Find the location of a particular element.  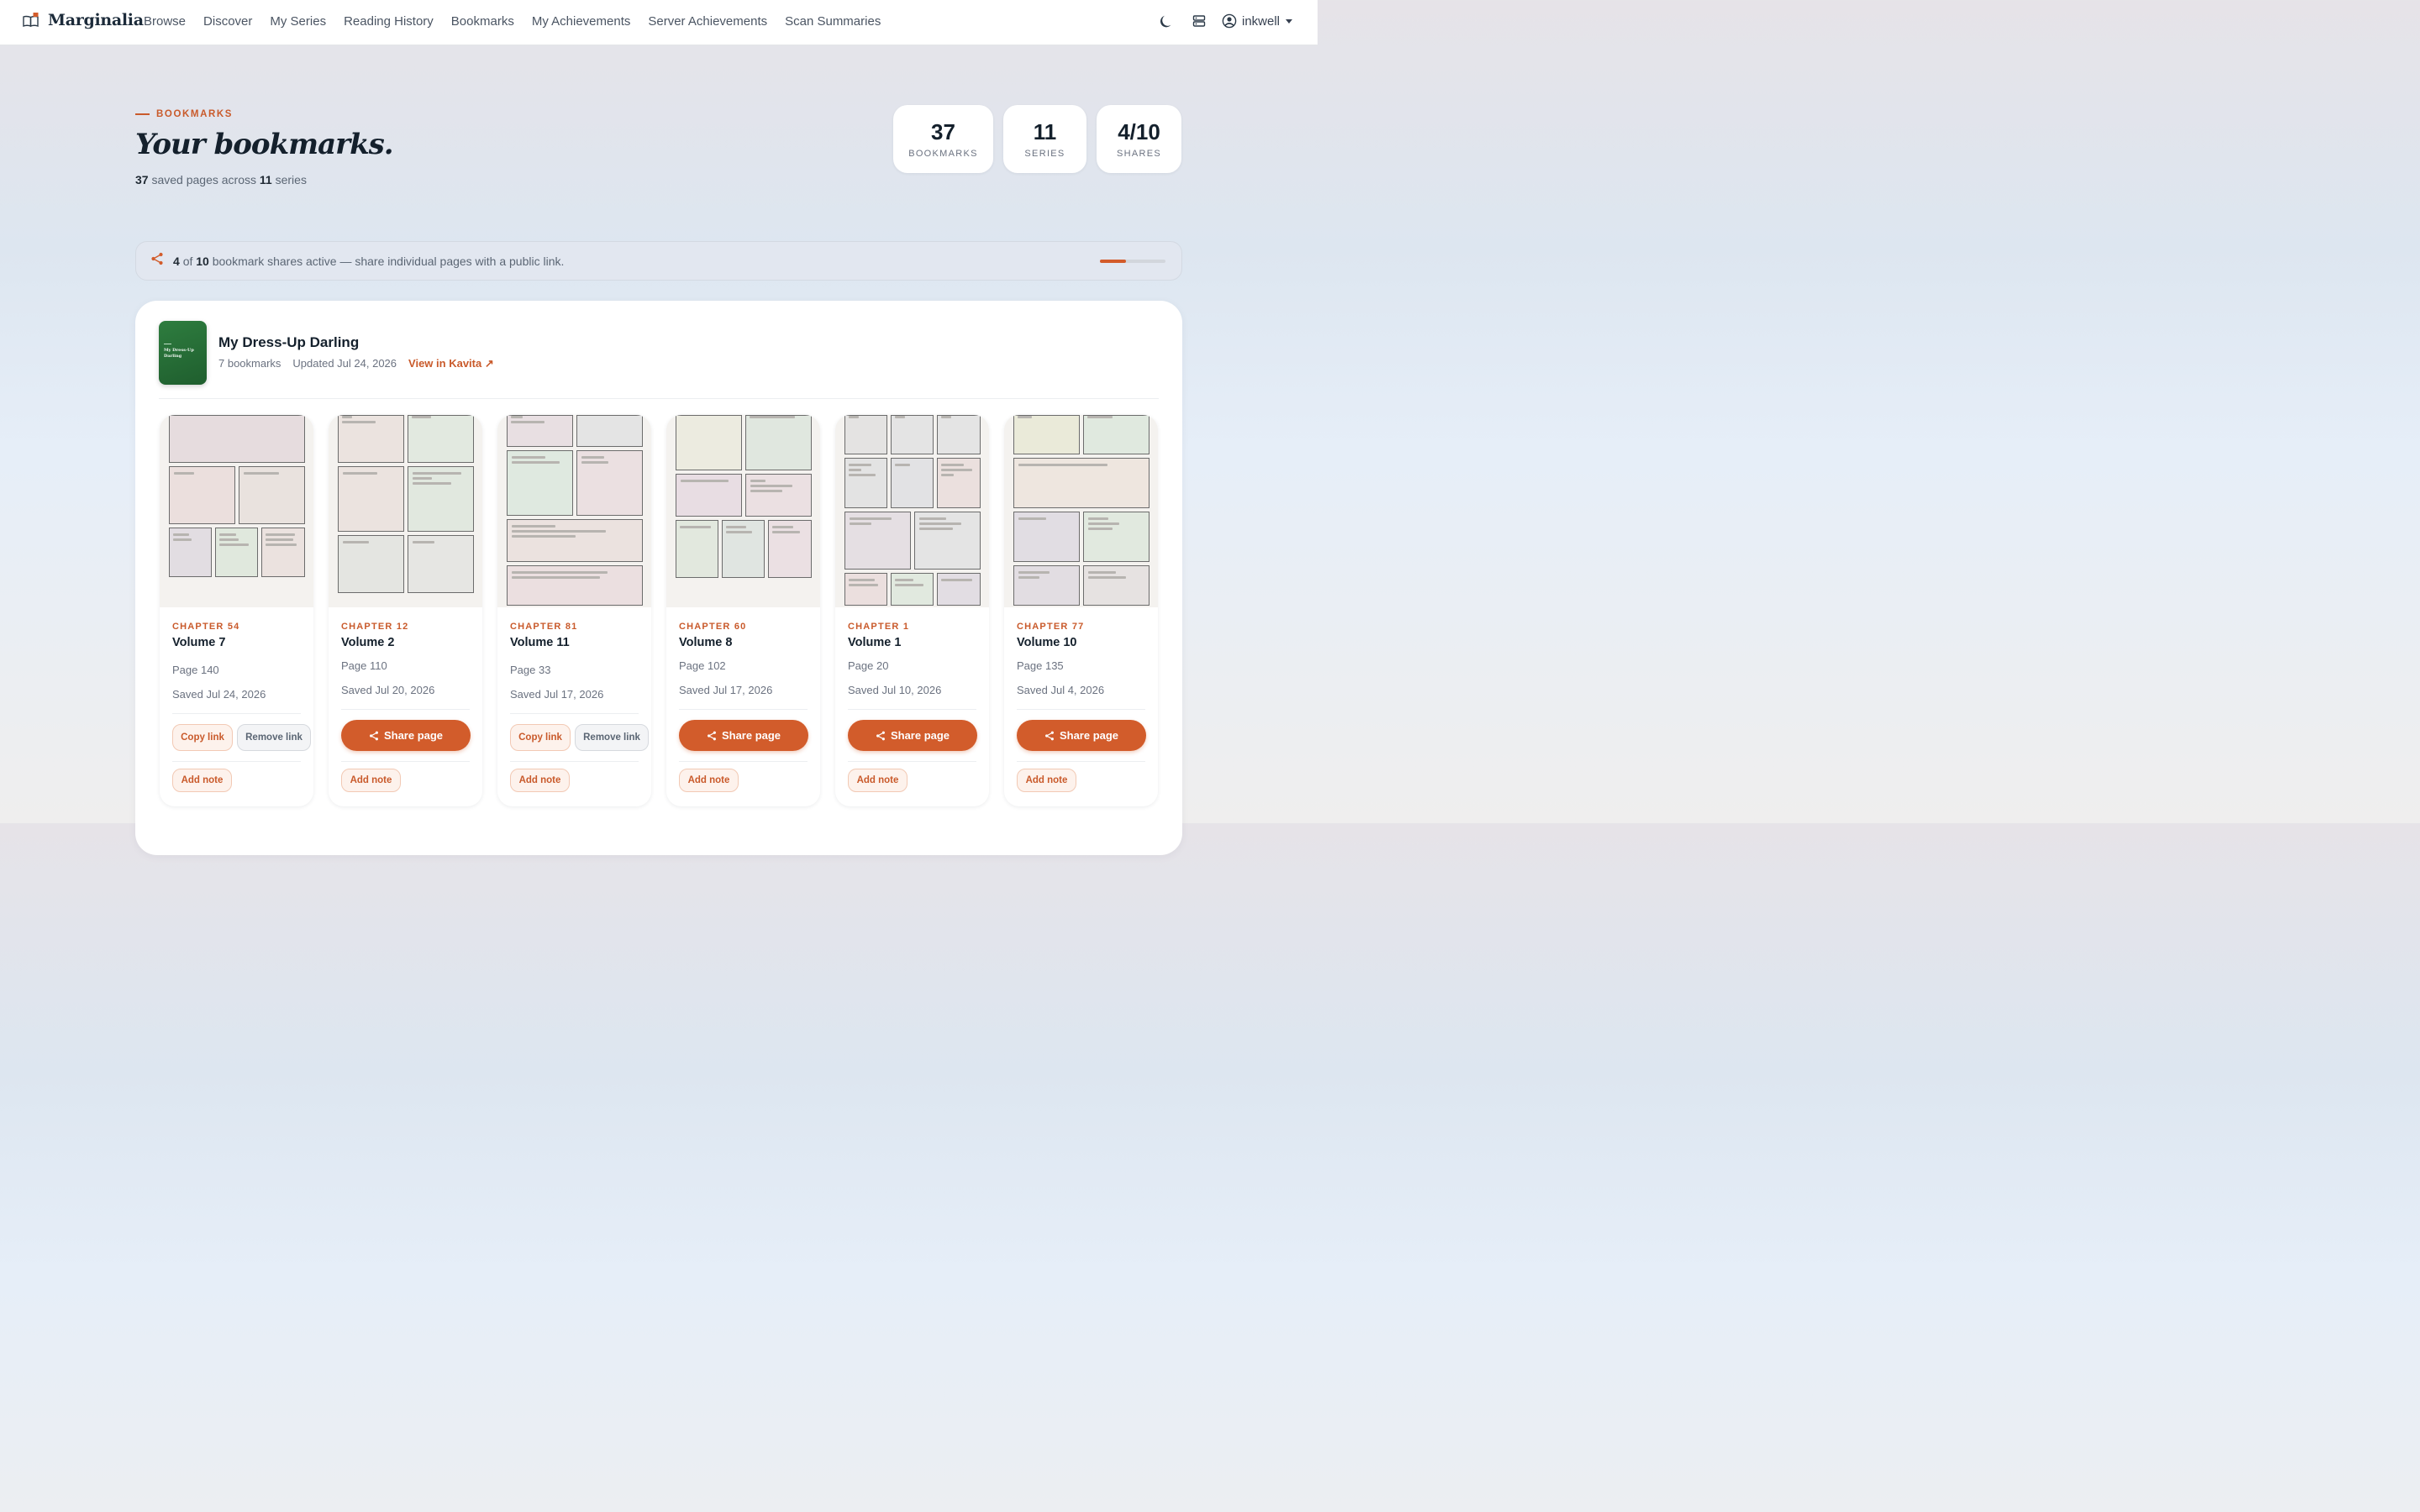

page-number: Page 20 is located at coordinates (869, 665).